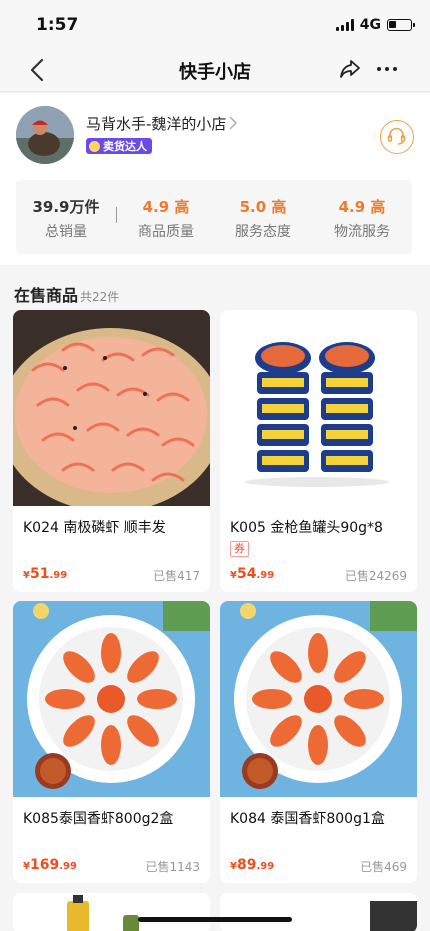 This screenshot has width=430, height=931. Describe the element at coordinates (370, 25) in the screenshot. I see `network-type: 4G` at that location.